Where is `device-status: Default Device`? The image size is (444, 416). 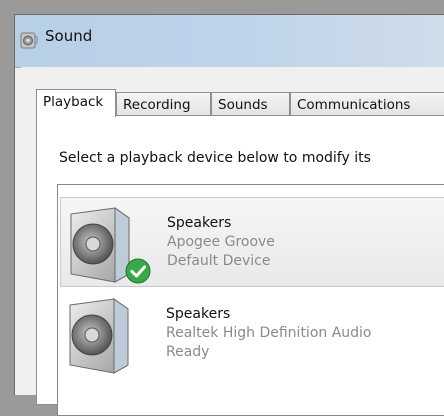
device-status: Default Device is located at coordinates (219, 261).